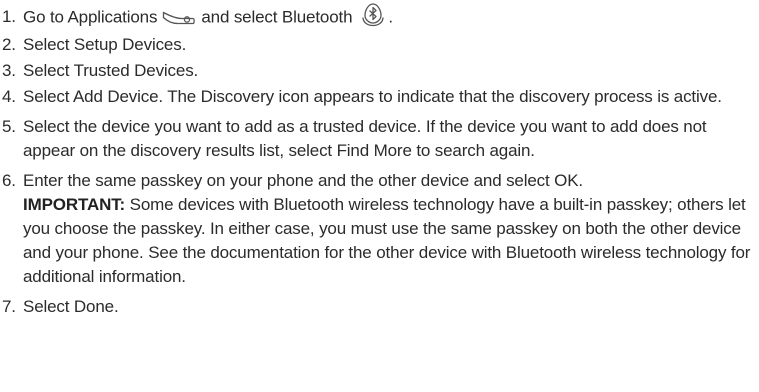 This screenshot has width=759, height=392. Describe the element at coordinates (379, 45) in the screenshot. I see `step-2: 2. Select Setup Devices.` at that location.